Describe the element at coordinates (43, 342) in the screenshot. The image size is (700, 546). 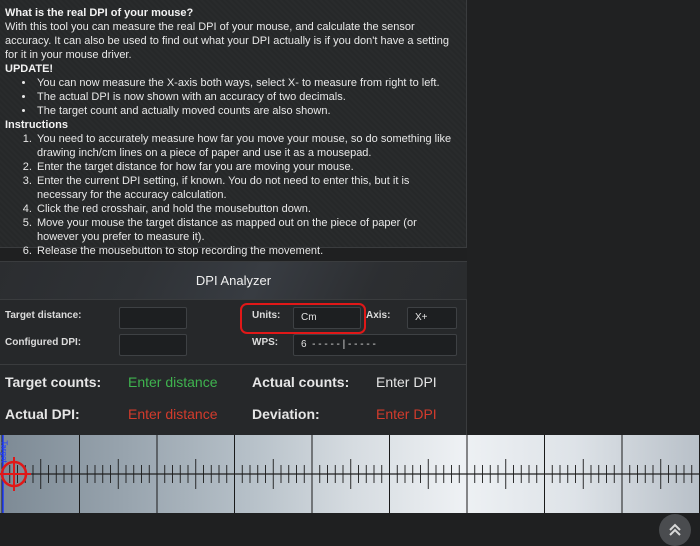
I see `configured-dpi-label: Configured DPI:` at that location.